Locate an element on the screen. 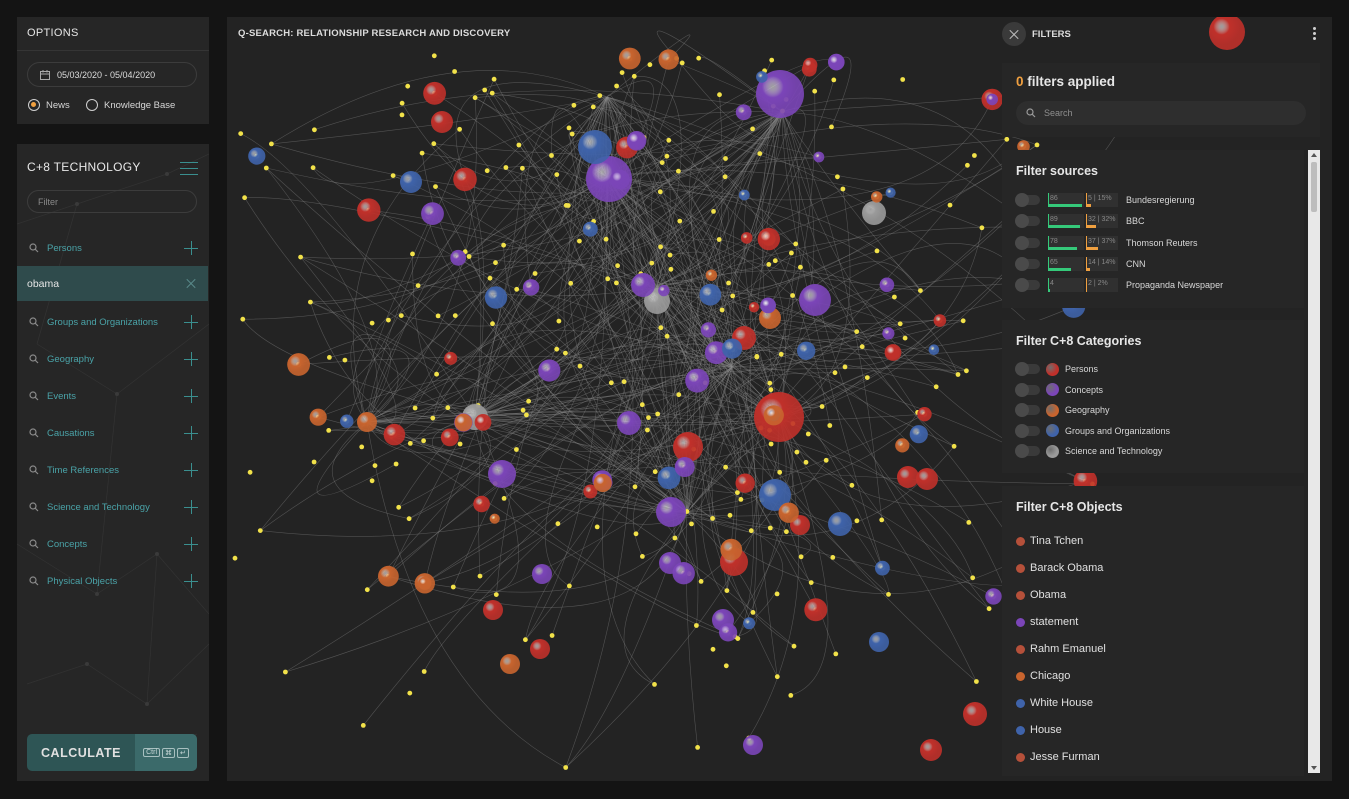 The image size is (1349, 799). object-row: Rahm Emanuel is located at coordinates (1061, 649).